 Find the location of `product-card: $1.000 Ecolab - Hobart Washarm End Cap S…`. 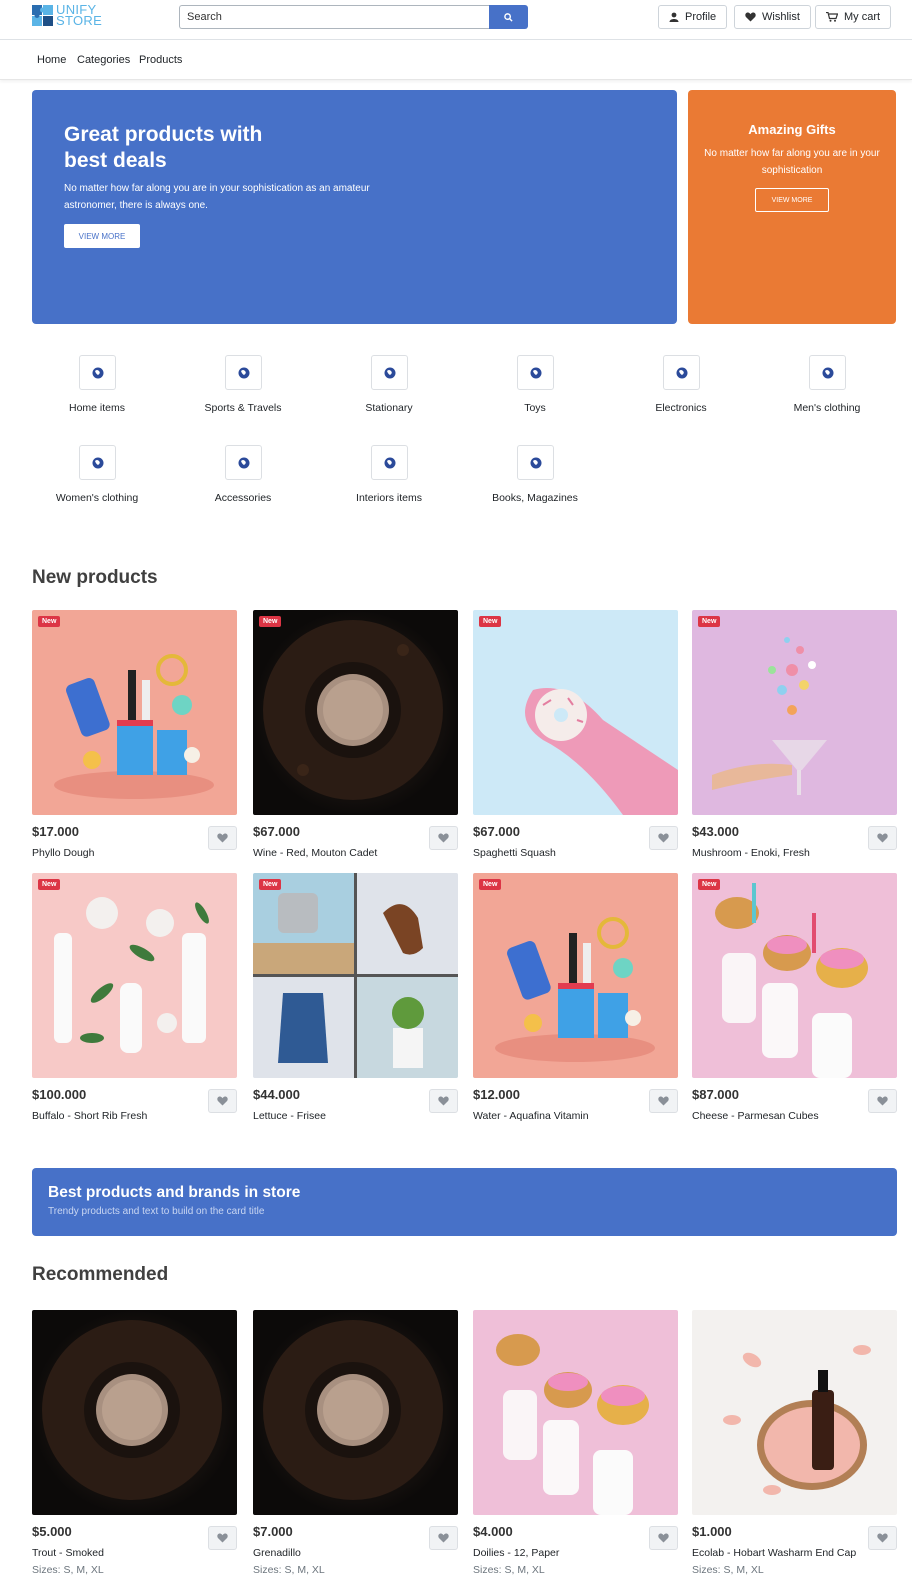

product-card: $1.000 Ecolab - Hobart Washarm End Cap S… is located at coordinates (794, 1443).